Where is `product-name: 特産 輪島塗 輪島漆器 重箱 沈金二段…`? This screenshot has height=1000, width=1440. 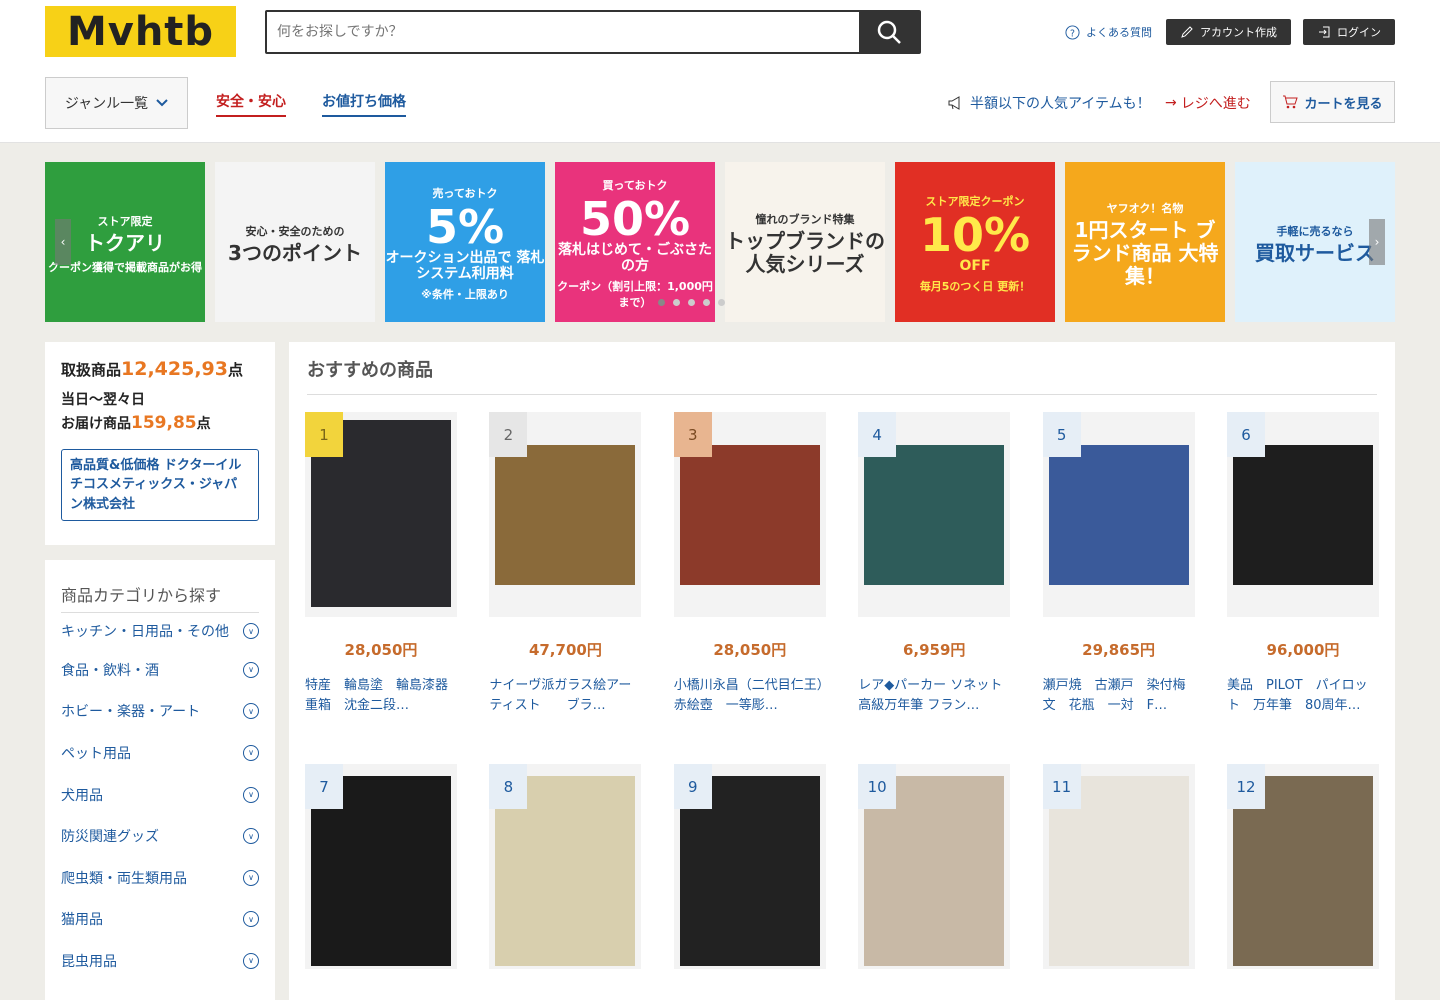
product-name: 特産 輪島塗 輪島漆器 重箱 沈金二段… is located at coordinates (381, 697).